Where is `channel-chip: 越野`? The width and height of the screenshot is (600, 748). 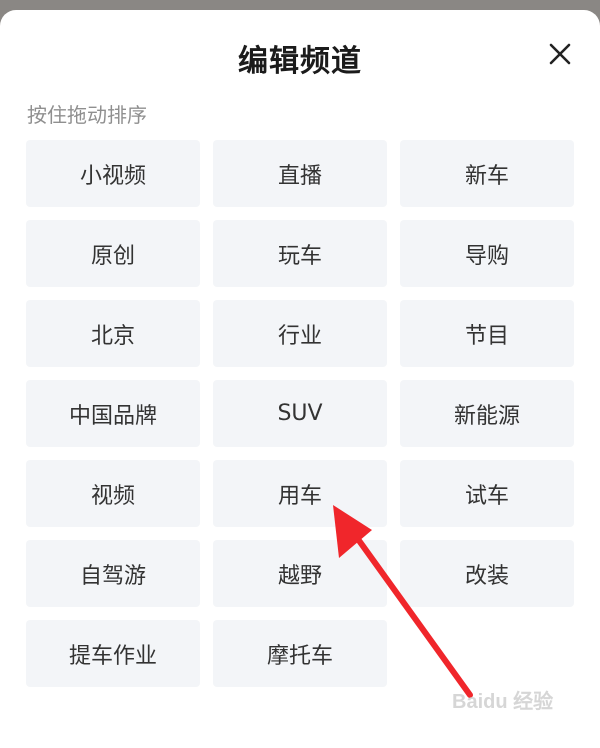 channel-chip: 越野 is located at coordinates (300, 573).